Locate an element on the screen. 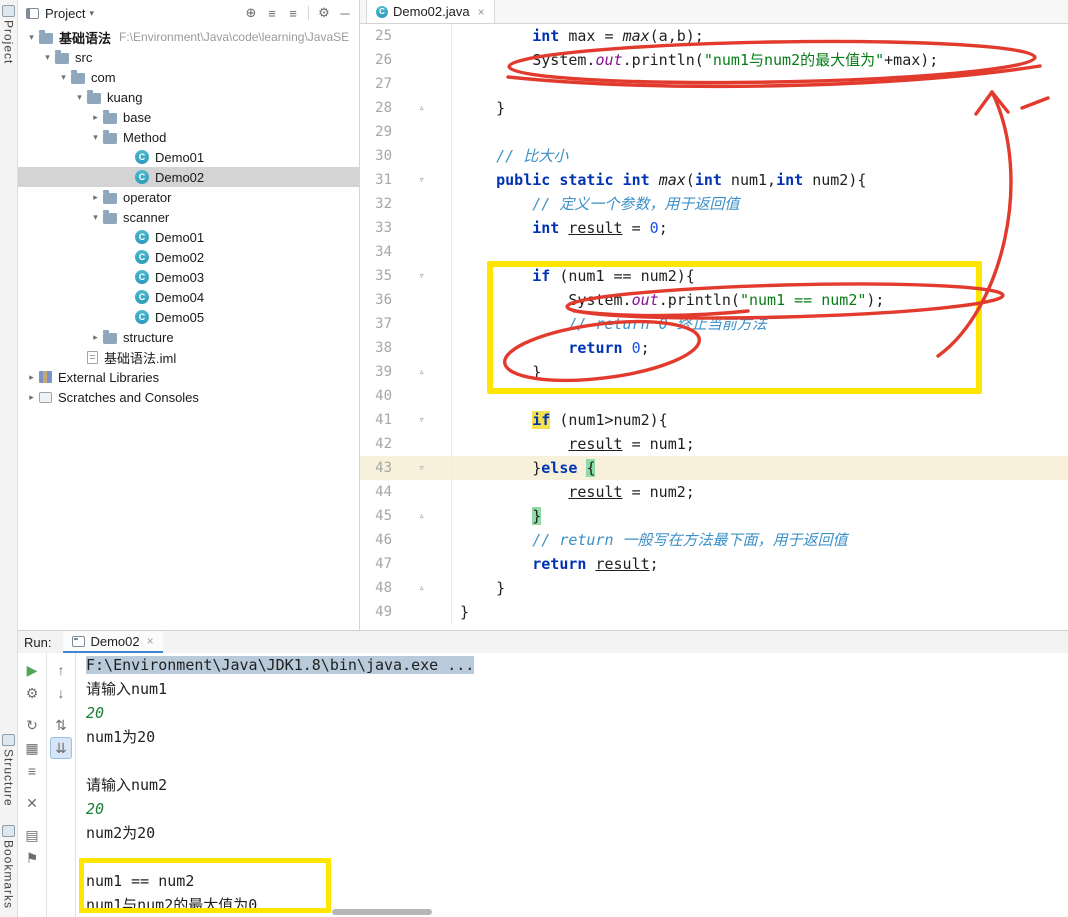 This screenshot has width=1068, height=917. stripe-project-button: Project is located at coordinates (8, 33).